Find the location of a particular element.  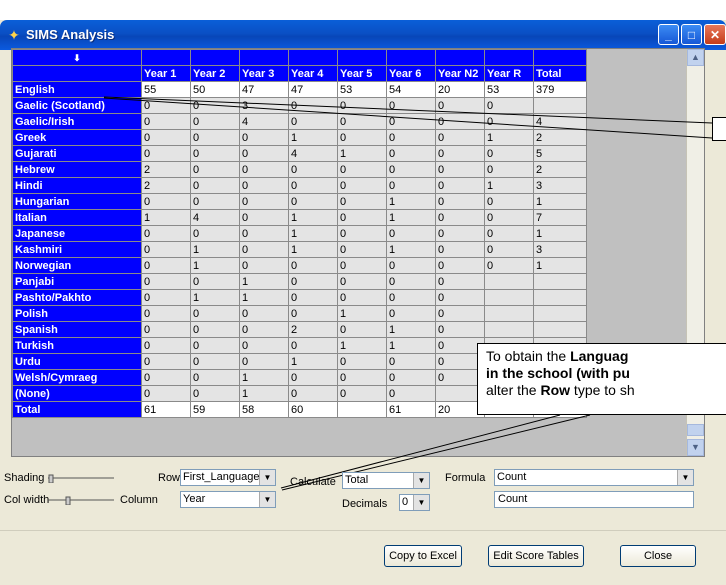

title-bar: ✦ SIMS Analysis _ □ ✕ is located at coordinates (363, 35).